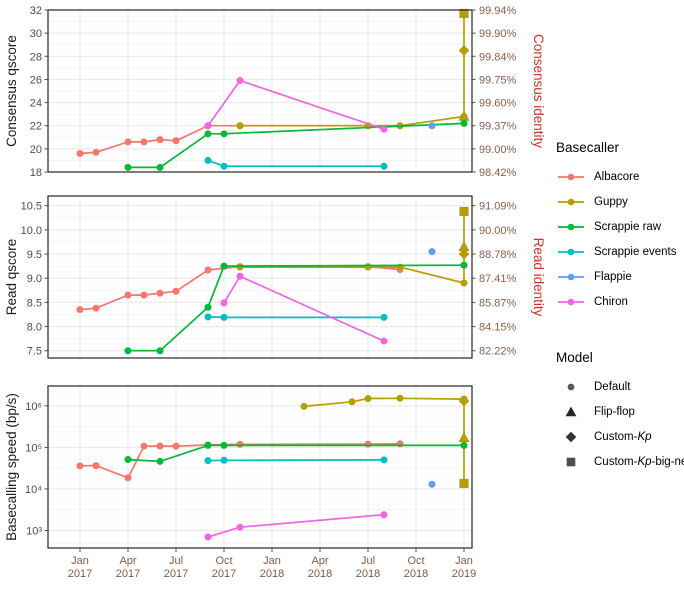 This screenshot has height=589, width=684. Describe the element at coordinates (498, 328) in the screenshot. I see `ytick-label-right: 84.15%` at that location.